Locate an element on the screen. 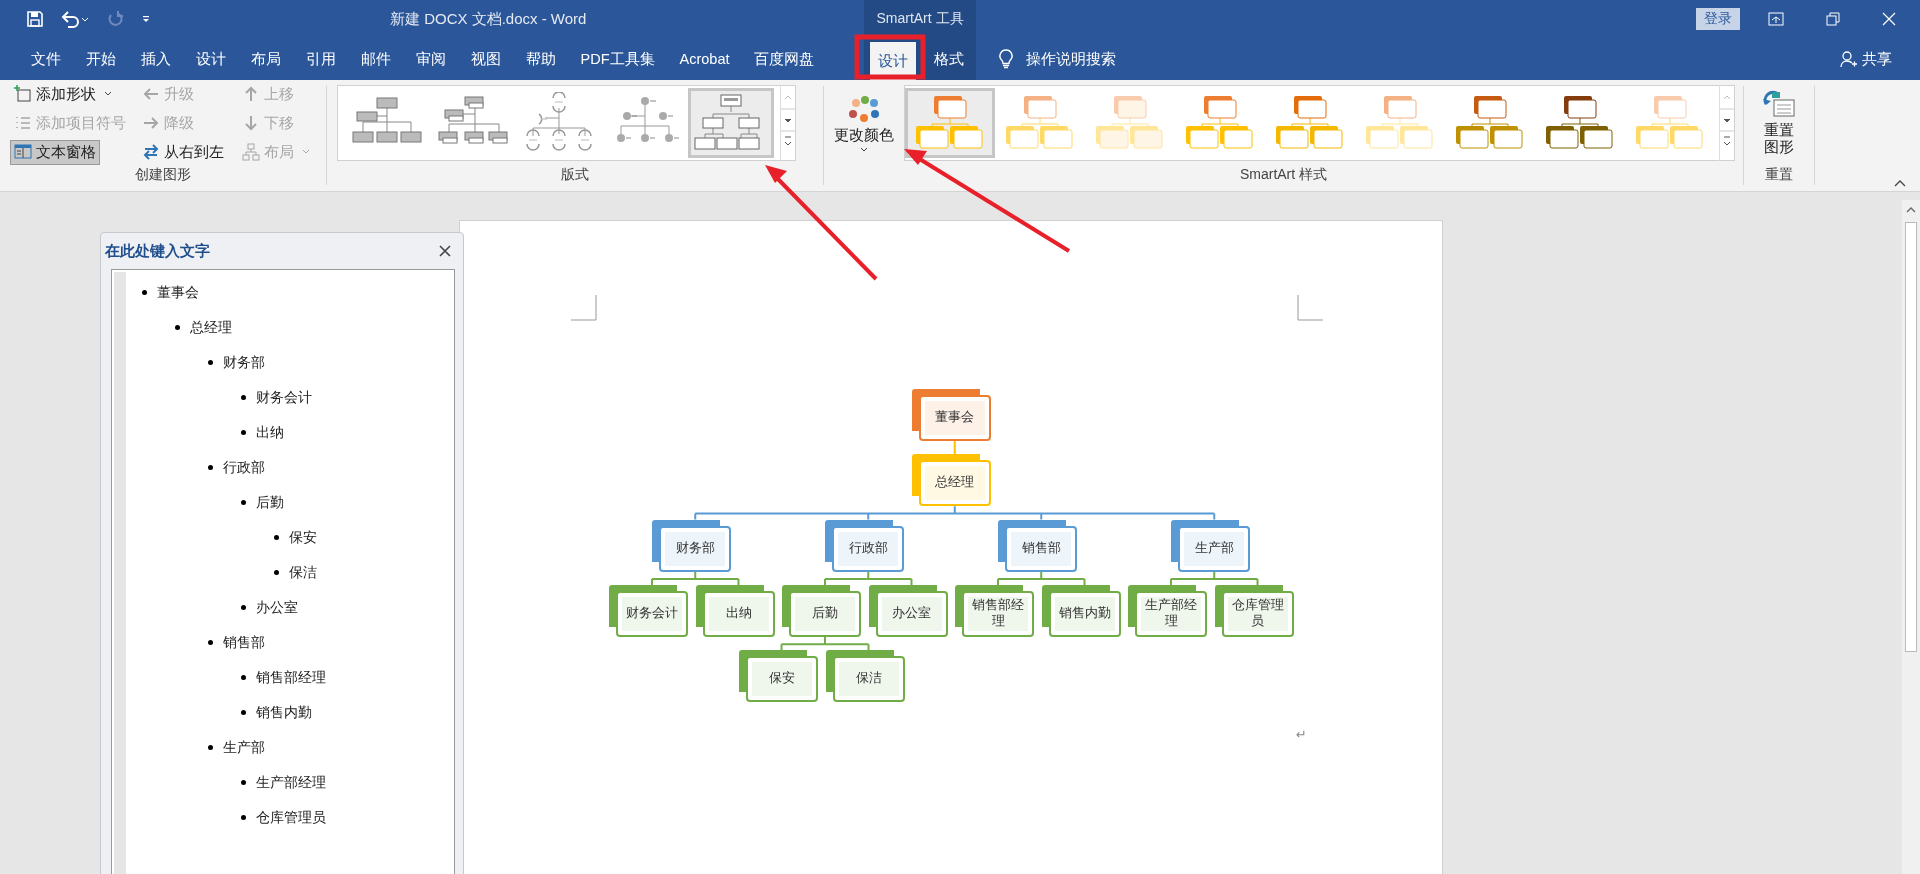 This screenshot has height=874, width=1920. outline-editor: 董事会 总经理 财务部 财务会计 出纳 行政部 后勤 保安 保洁 办公室 销售部 销售部经理 销售内勤 生产部 生产部经理 仓库管理员 is located at coordinates (283, 571).